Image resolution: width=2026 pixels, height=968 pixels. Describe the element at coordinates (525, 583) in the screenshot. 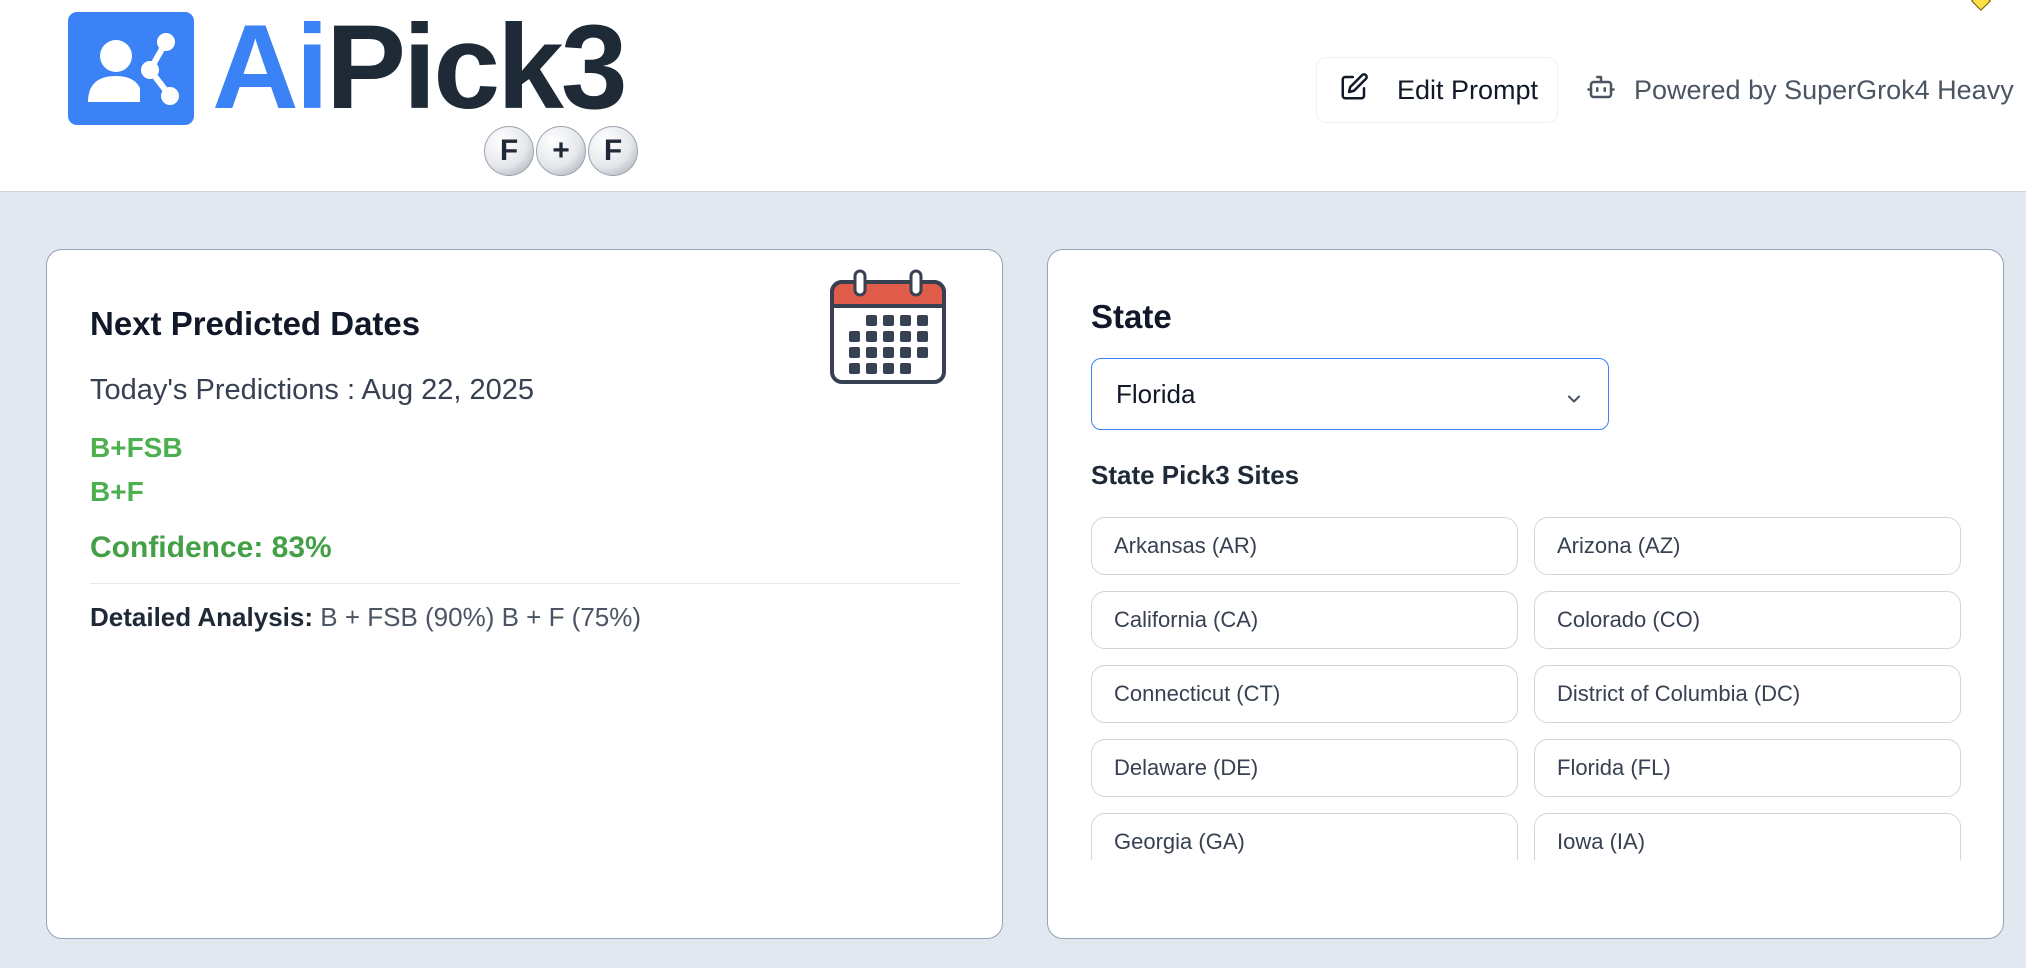

I see `divider` at that location.